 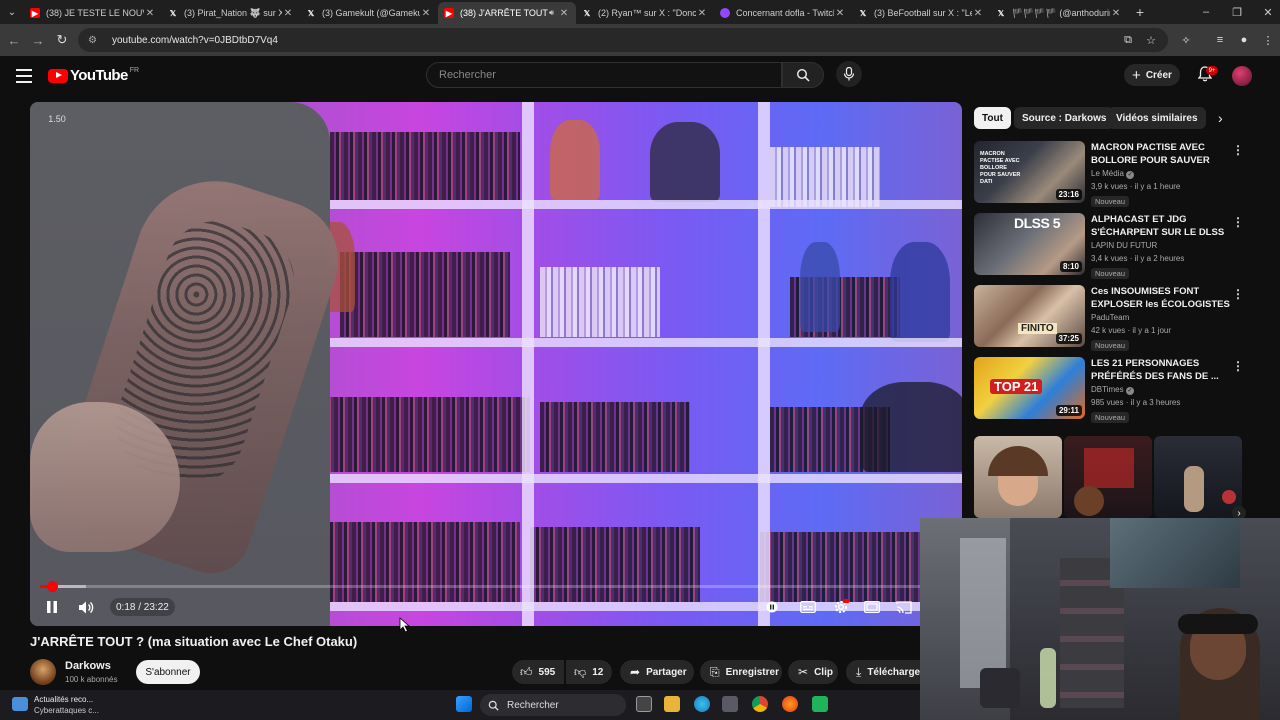 I want to click on file-explorer-icon, so click(x=672, y=704).